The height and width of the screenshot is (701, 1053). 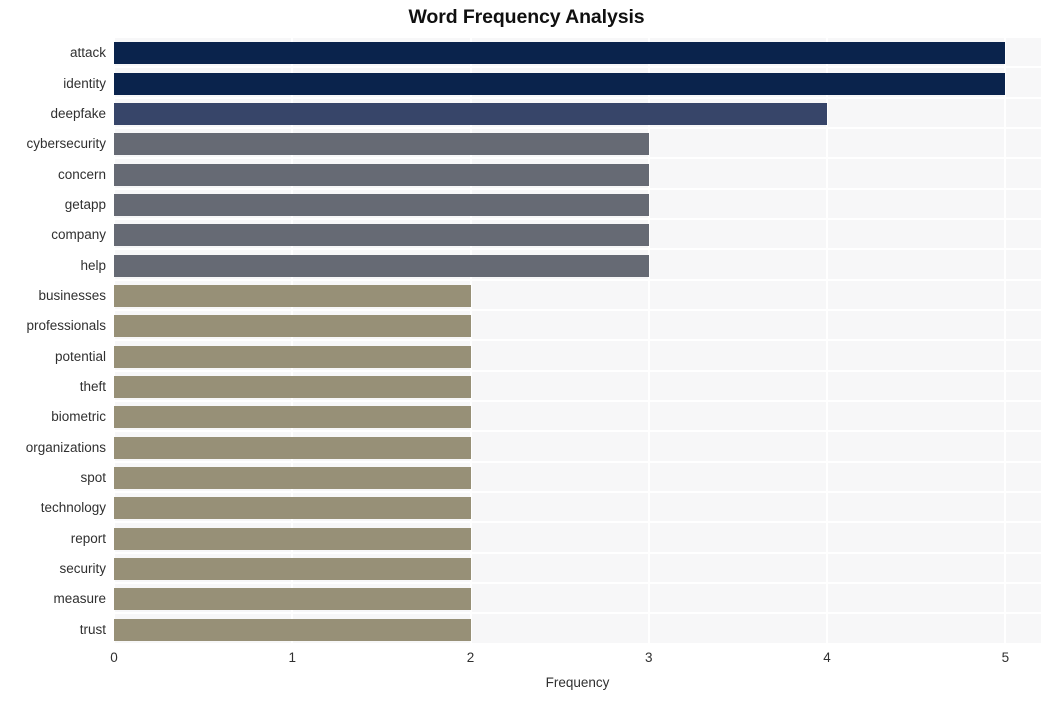 I want to click on x-tick-label-0: 0, so click(x=114, y=657).